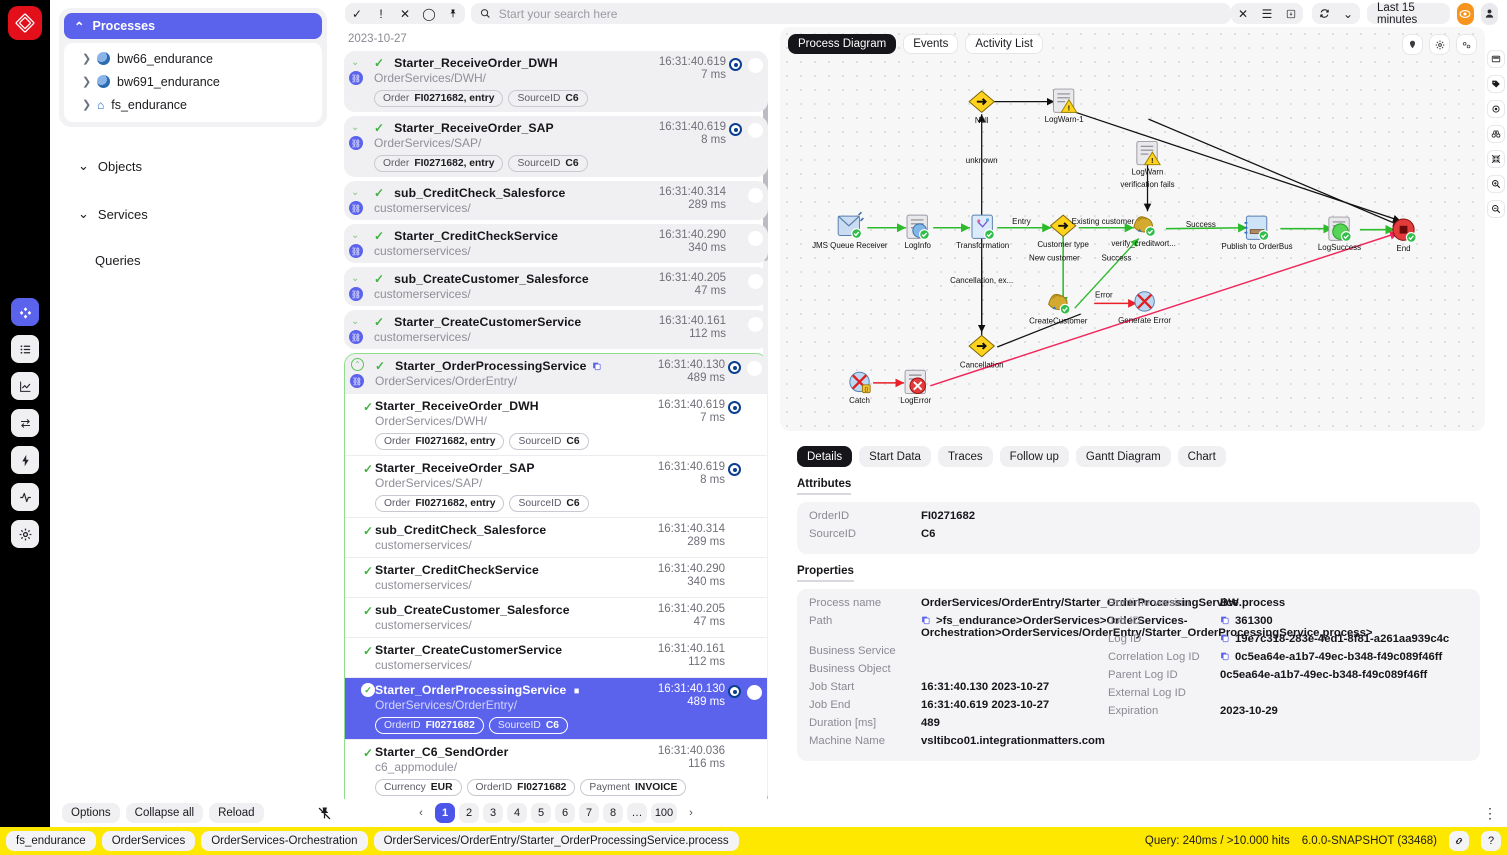 This screenshot has width=1507, height=855. What do you see at coordinates (405, 13) in the screenshot?
I see `error-filter-icon: ✕` at bounding box center [405, 13].